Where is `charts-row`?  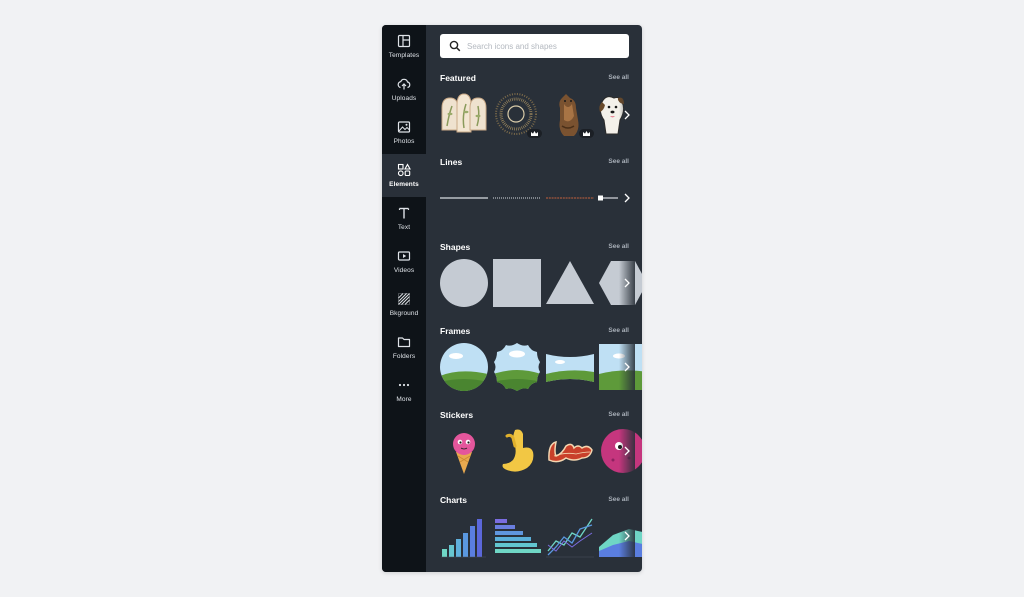 charts-row is located at coordinates (541, 536).